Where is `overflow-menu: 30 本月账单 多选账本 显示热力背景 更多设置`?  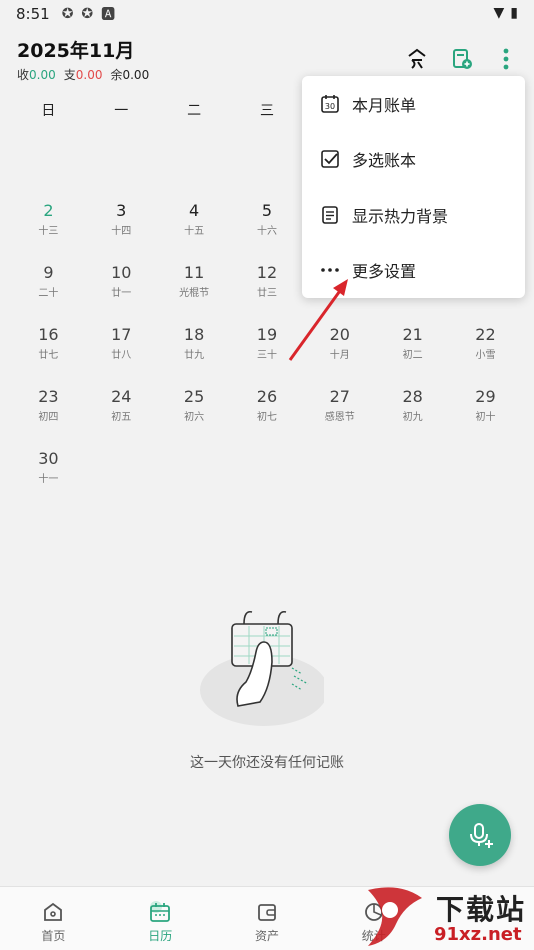
overflow-menu: 30 本月账单 多选账本 显示热力背景 更多设置 is located at coordinates (413, 187).